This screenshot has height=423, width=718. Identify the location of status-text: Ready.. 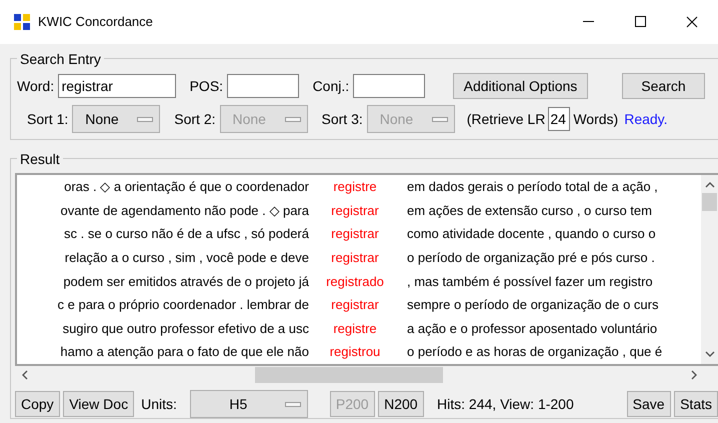
(646, 119).